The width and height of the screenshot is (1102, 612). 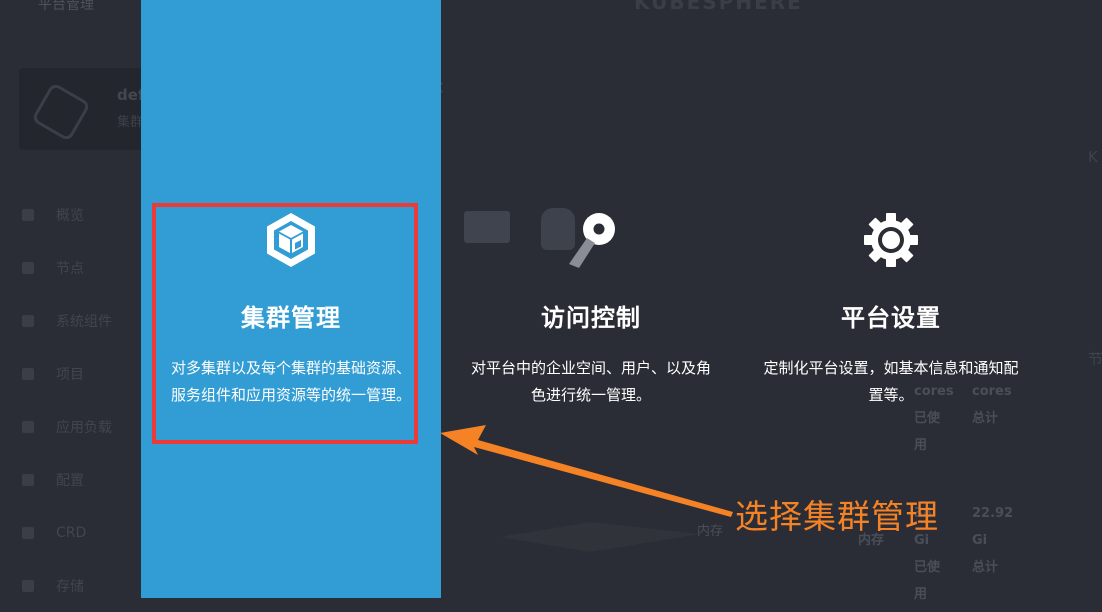 I want to click on cluster-management-title: 集群管理, so click(x=291, y=318).